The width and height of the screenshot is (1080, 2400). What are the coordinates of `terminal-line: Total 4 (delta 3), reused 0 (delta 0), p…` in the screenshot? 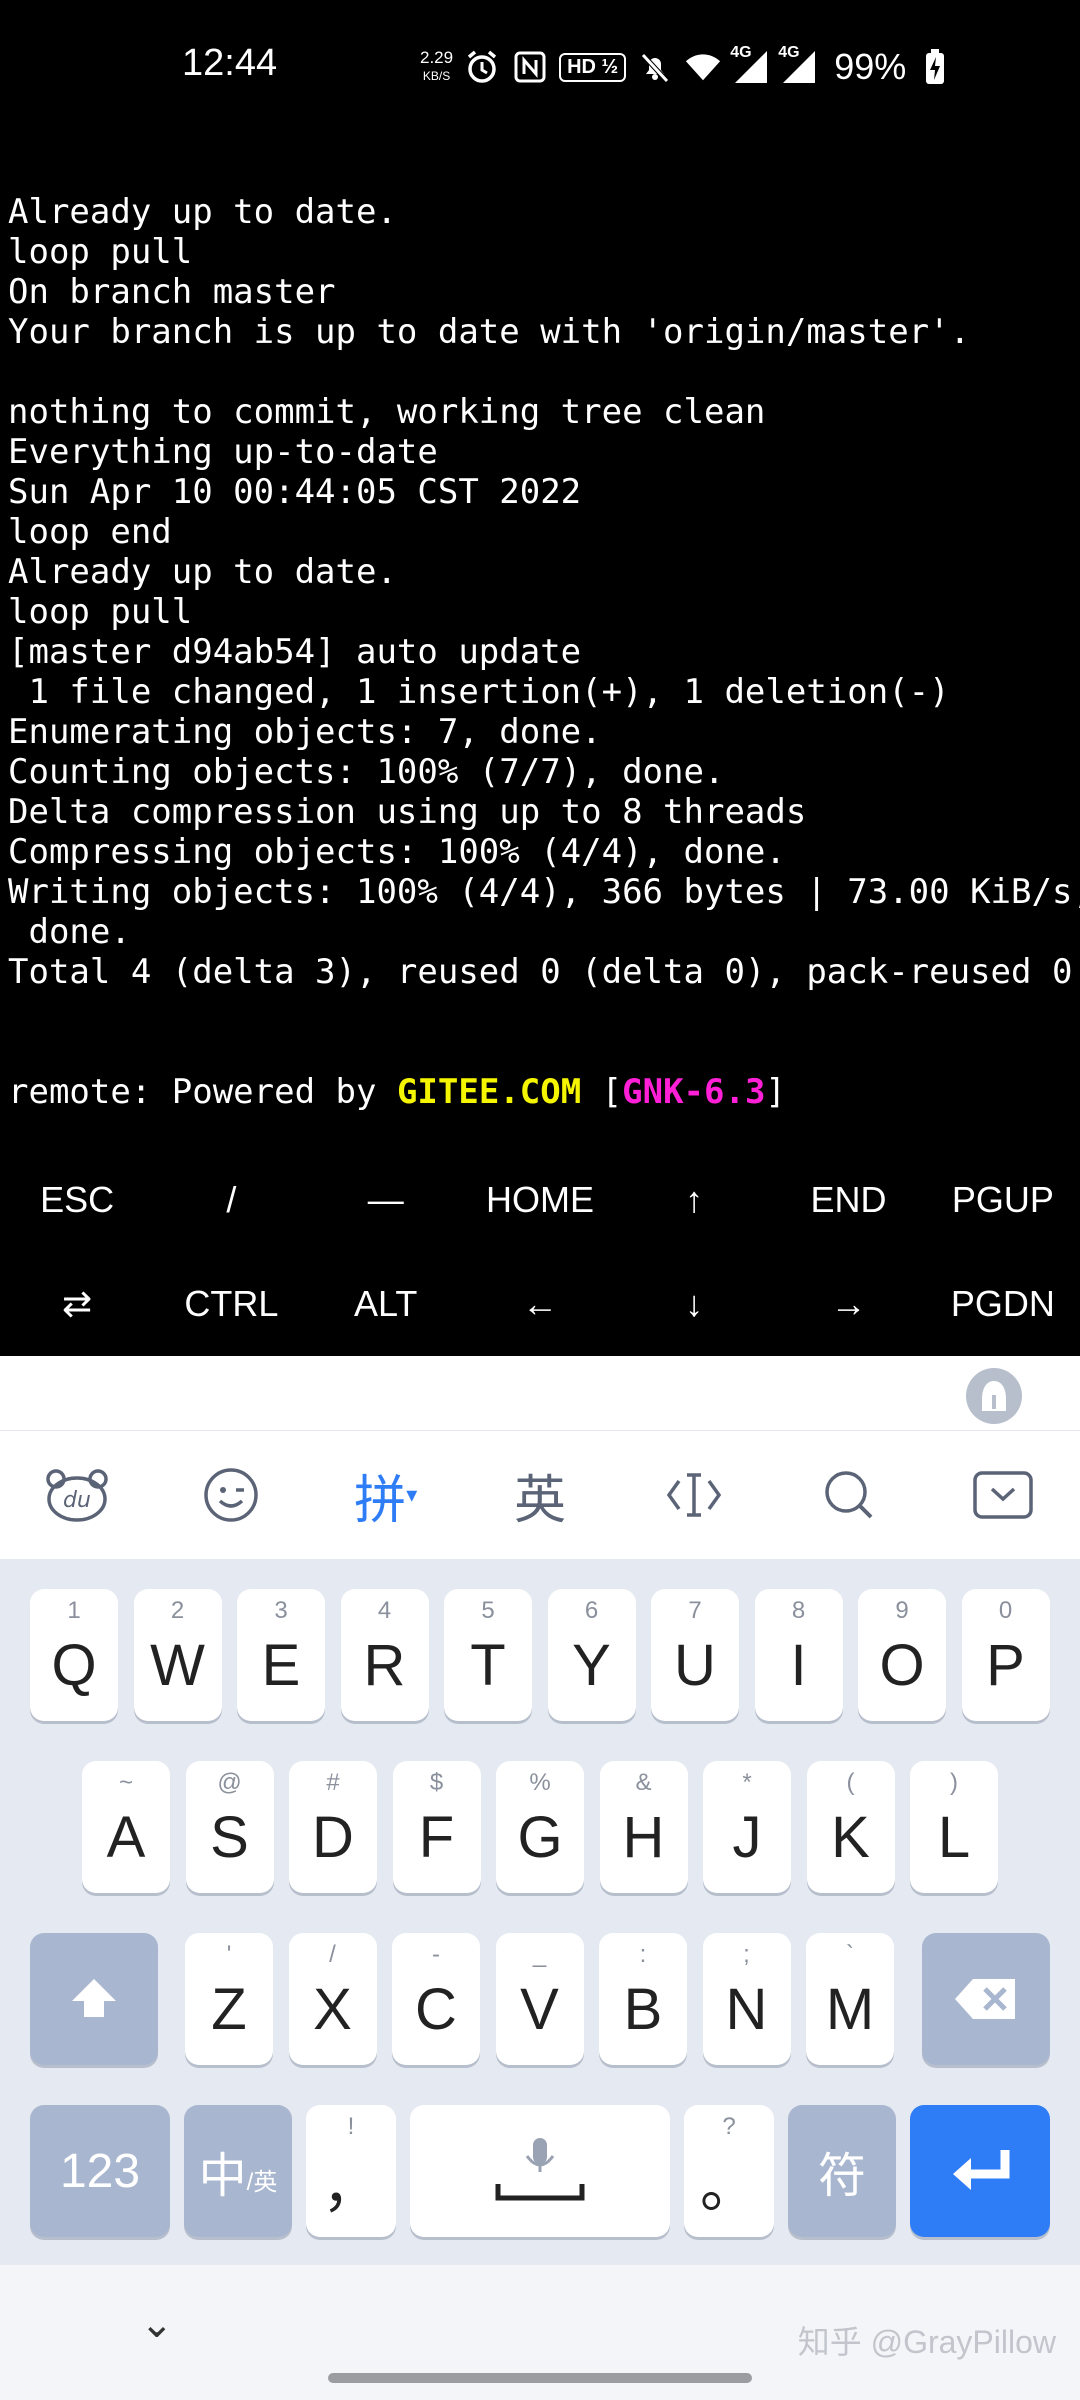 It's located at (540, 972).